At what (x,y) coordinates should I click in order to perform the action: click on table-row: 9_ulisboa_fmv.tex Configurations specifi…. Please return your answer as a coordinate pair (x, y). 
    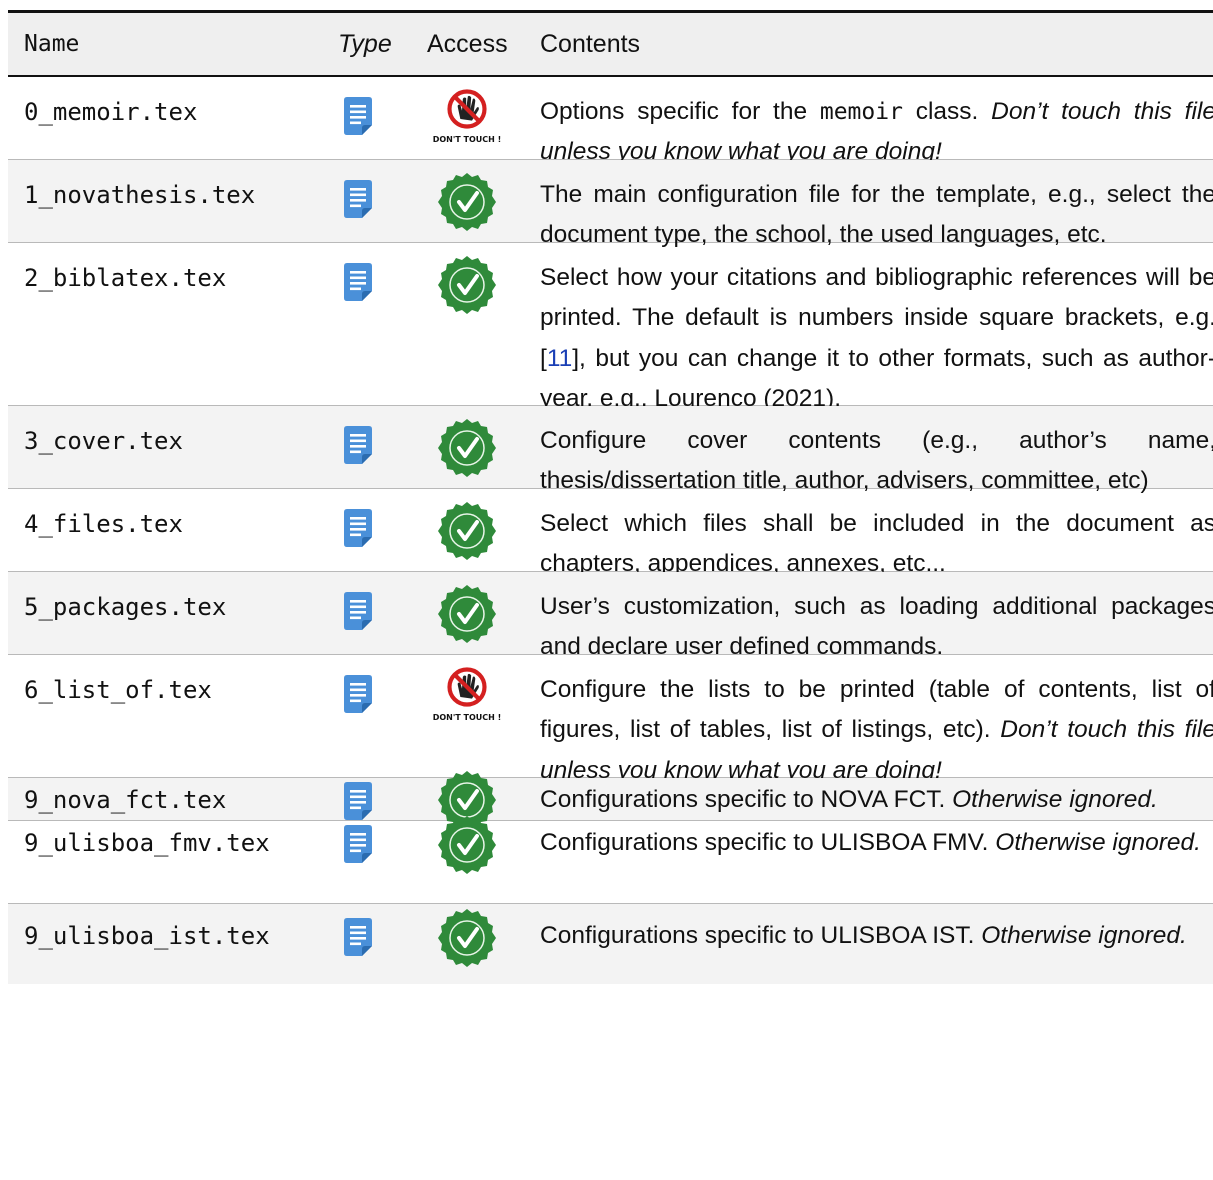
    Looking at the image, I should click on (610, 862).